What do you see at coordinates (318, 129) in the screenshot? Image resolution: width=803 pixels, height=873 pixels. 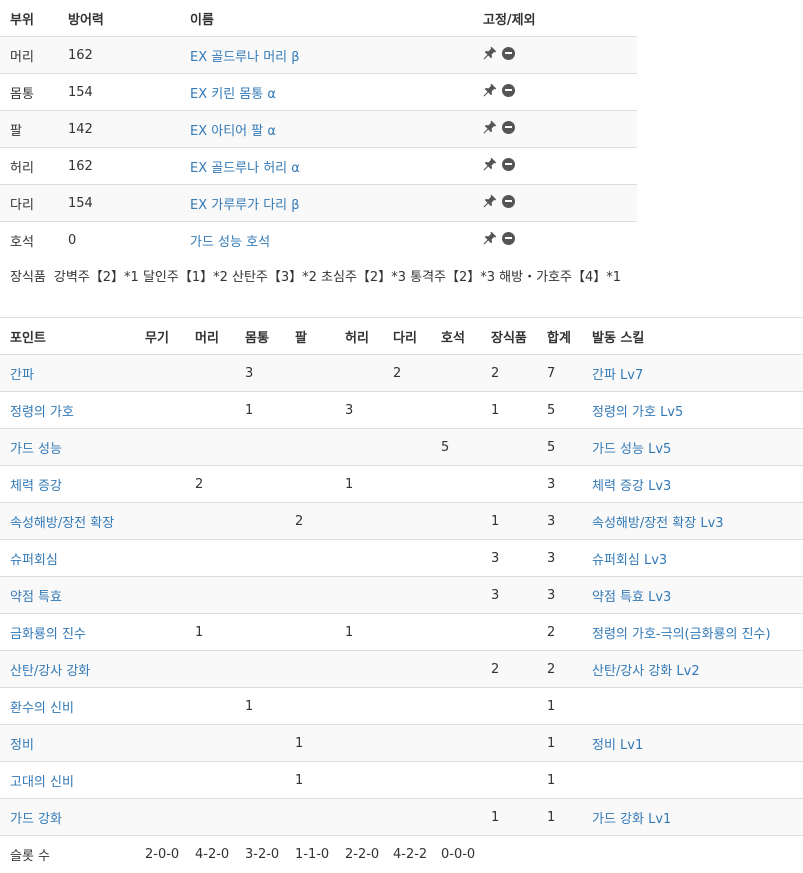 I see `armor-row: 팔 142 EX 아티어 팔 α` at bounding box center [318, 129].